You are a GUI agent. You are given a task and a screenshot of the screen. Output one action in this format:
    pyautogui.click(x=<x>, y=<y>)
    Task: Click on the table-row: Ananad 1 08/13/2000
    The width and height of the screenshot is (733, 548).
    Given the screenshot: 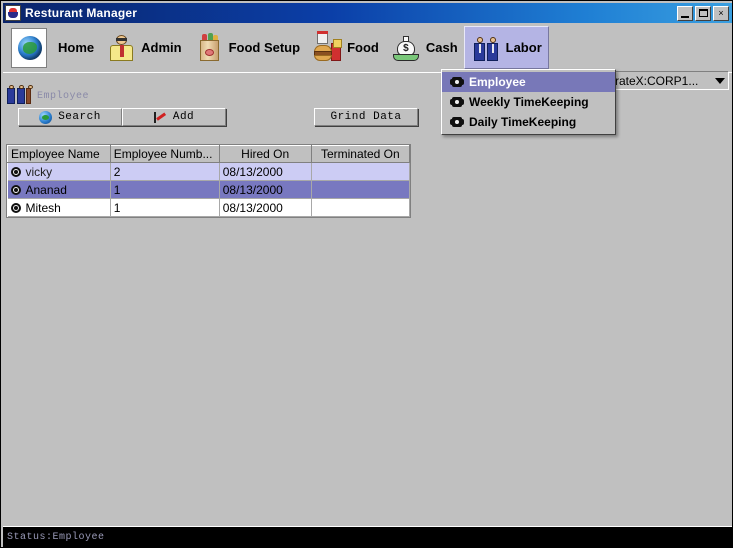 What is the action you would take?
    pyautogui.click(x=209, y=189)
    